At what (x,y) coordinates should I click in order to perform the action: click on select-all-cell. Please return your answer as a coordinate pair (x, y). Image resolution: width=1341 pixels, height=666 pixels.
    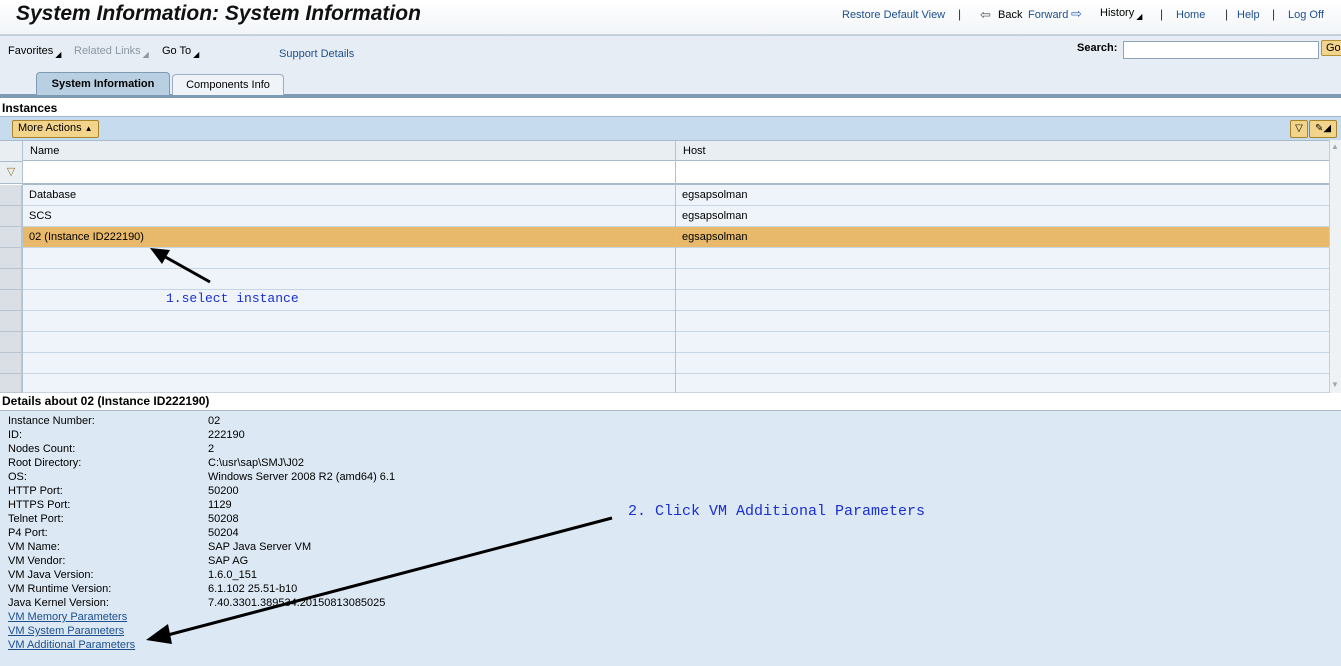
    Looking at the image, I should click on (11, 151).